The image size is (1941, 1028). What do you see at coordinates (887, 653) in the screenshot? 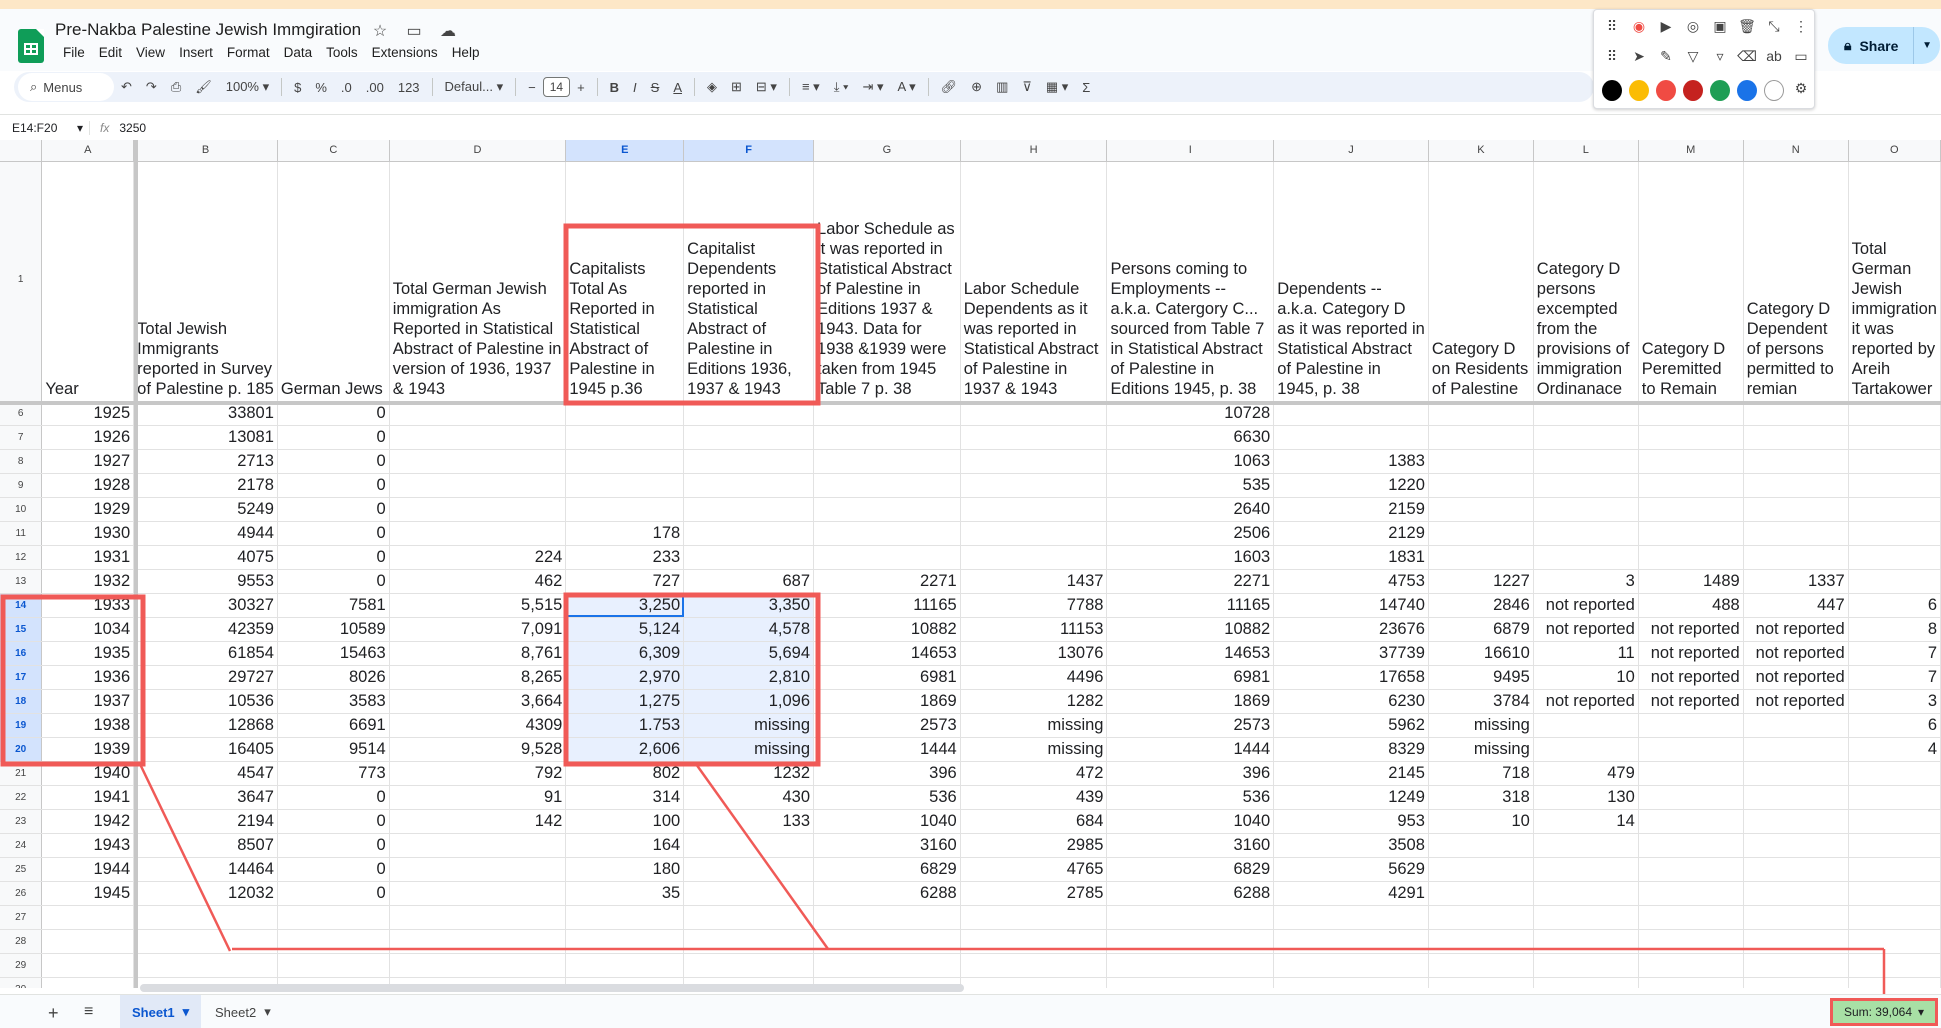
I see `cell-g16: 14653` at bounding box center [887, 653].